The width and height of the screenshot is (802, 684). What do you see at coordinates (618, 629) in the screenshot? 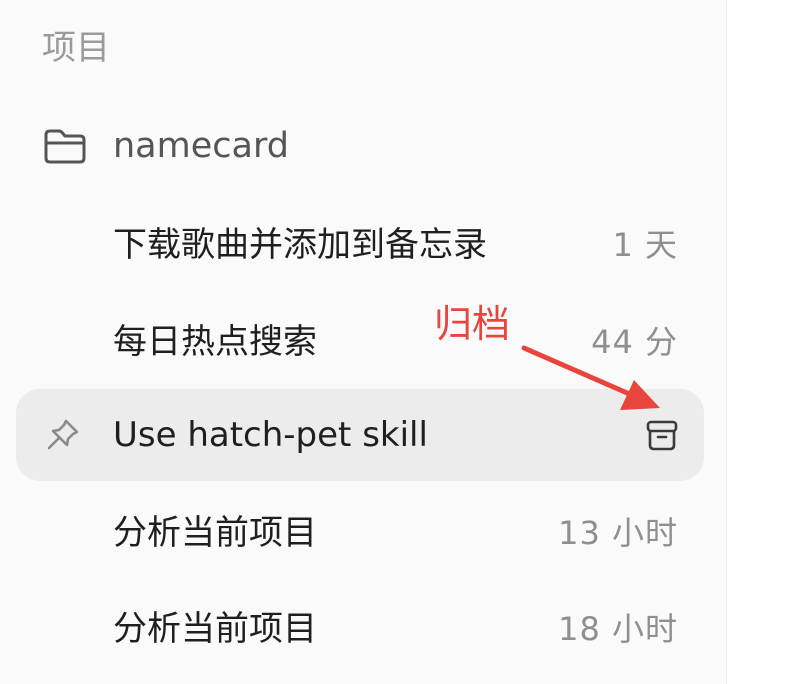
I see `thread-time: 18 小时` at bounding box center [618, 629].